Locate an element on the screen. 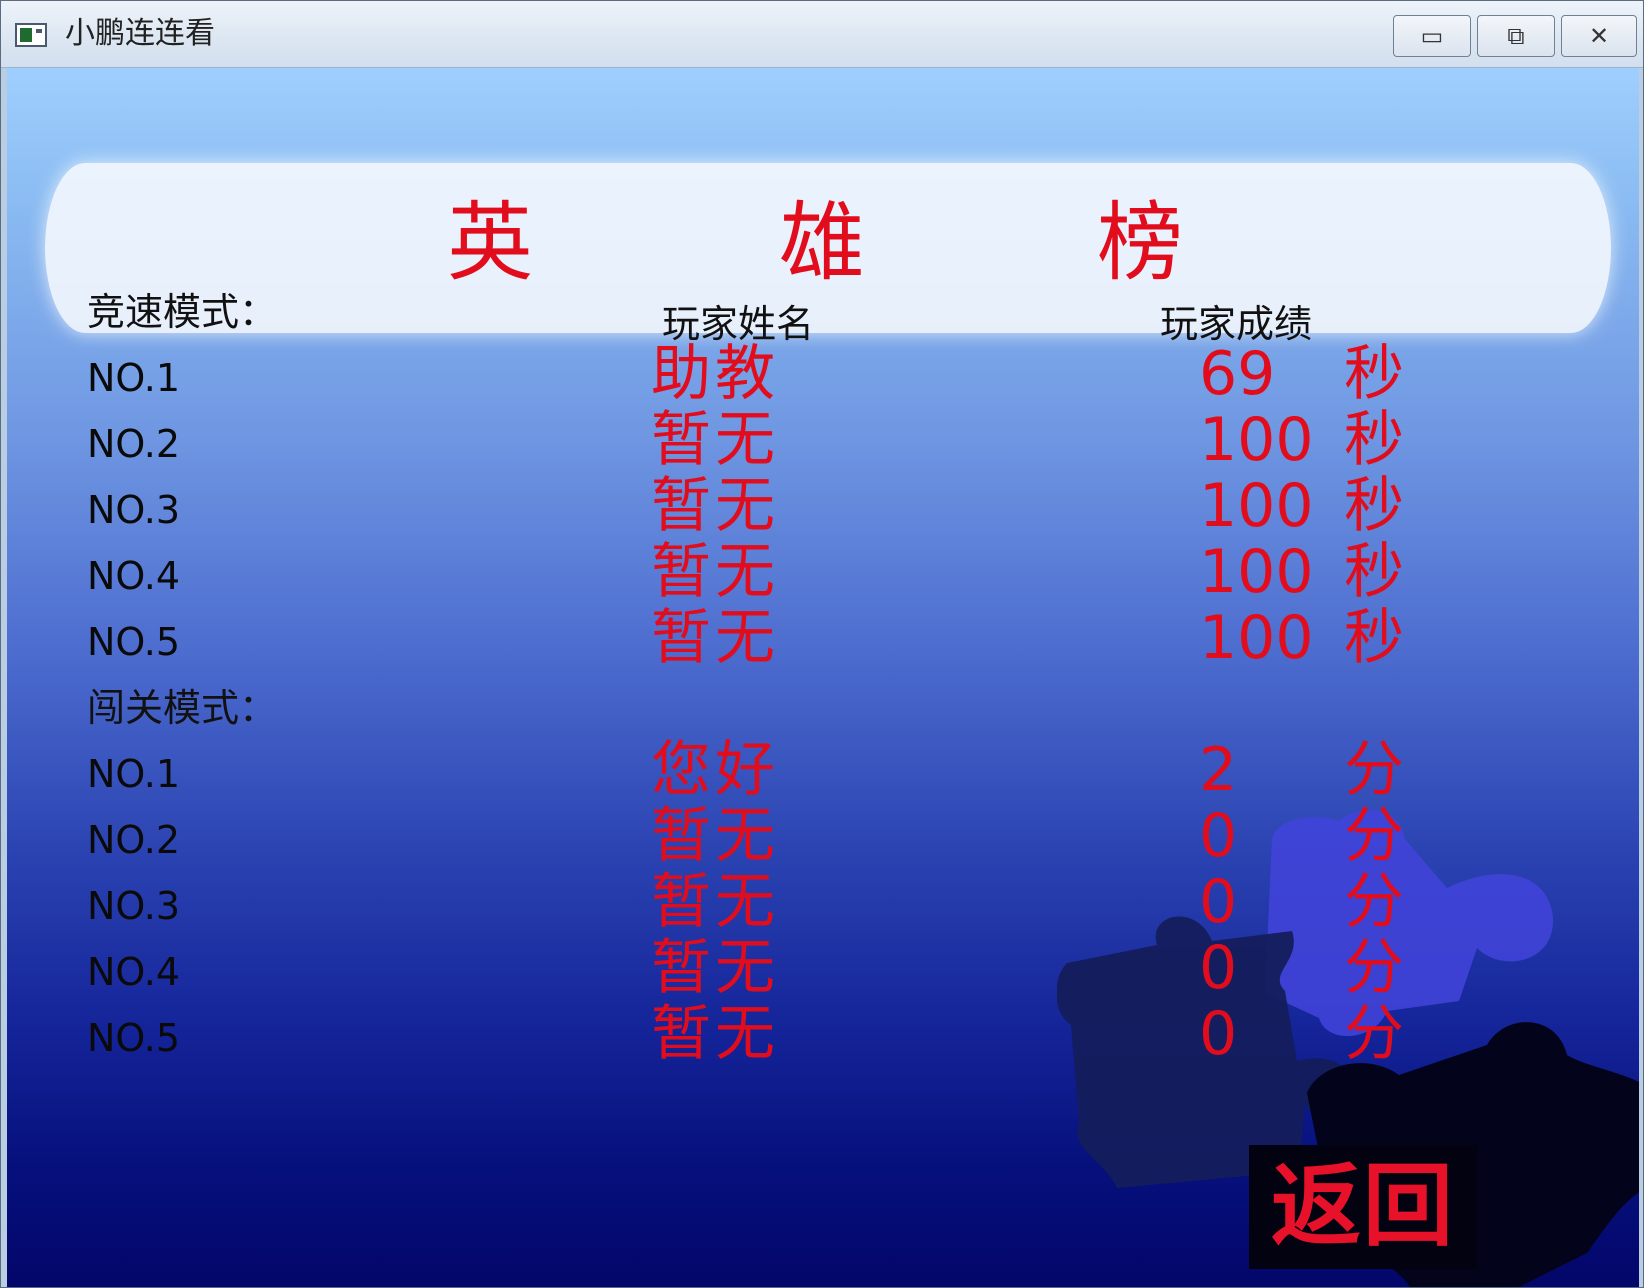  level-rank-5: NO.5 is located at coordinates (134, 1038).